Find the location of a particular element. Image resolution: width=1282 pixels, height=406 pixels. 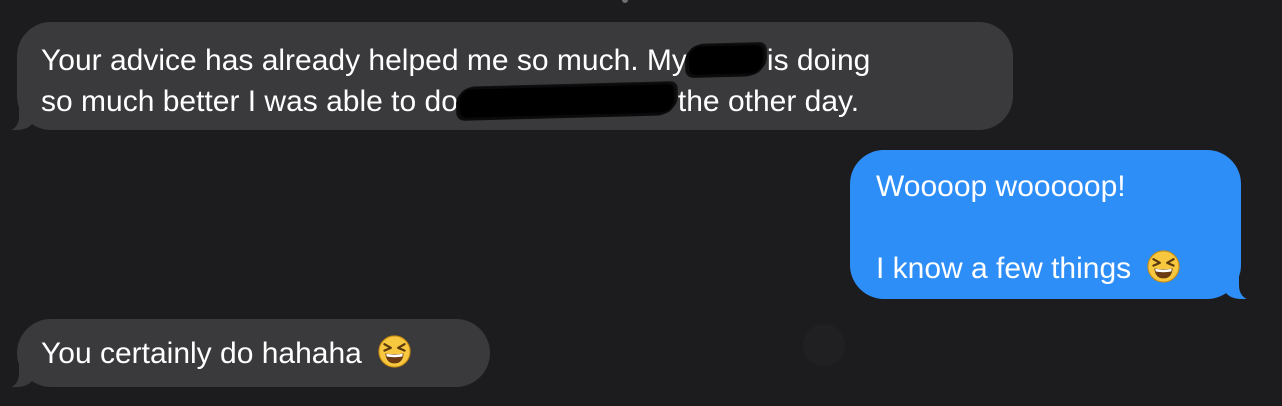

faint-circle-artifact is located at coordinates (824, 345).